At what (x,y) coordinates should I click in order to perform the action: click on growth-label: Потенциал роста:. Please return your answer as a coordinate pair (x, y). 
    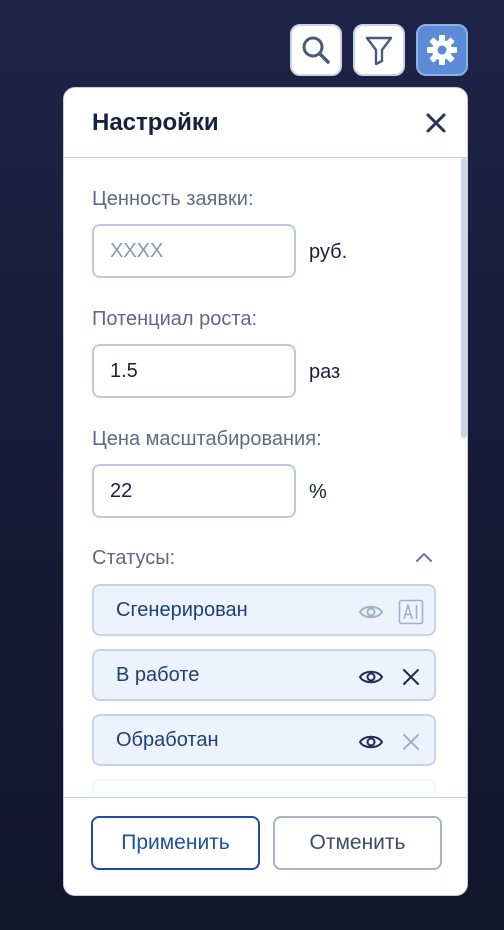
    Looking at the image, I should click on (174, 319).